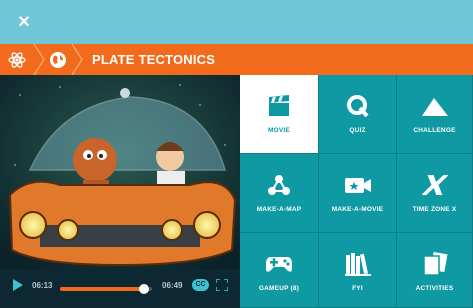 Image resolution: width=473 pixels, height=308 pixels. I want to click on close-icon: ×, so click(24, 22).